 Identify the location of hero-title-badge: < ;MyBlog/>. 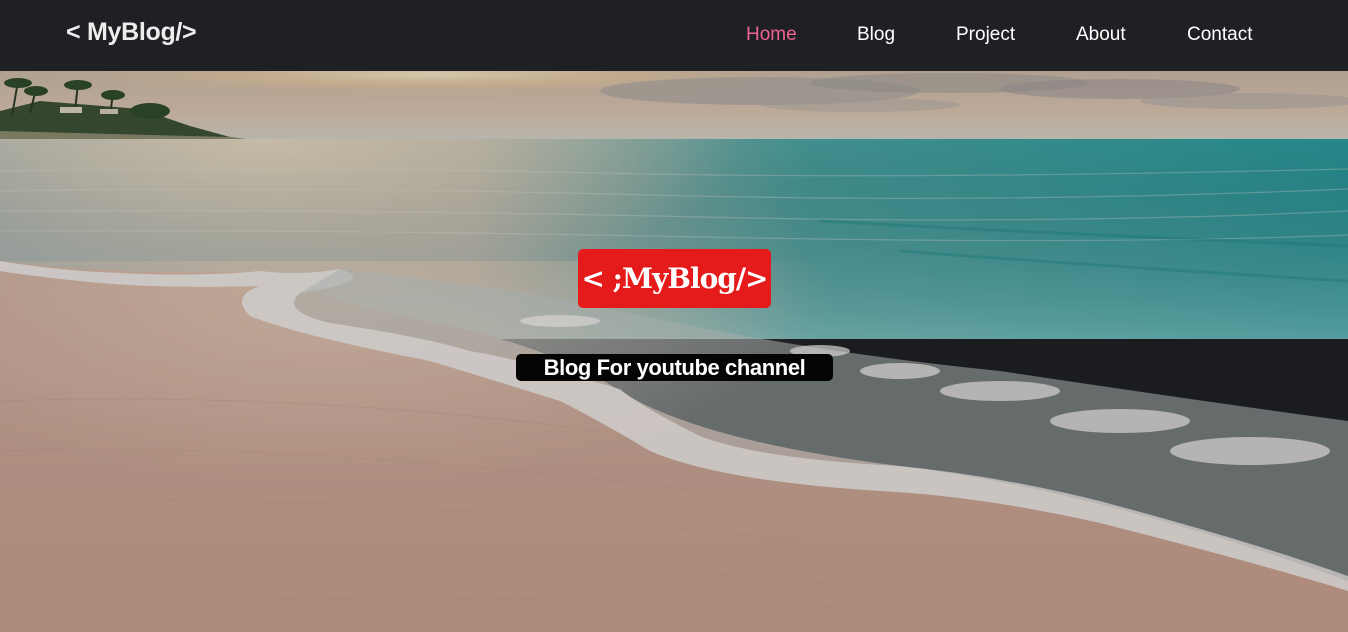
(674, 278).